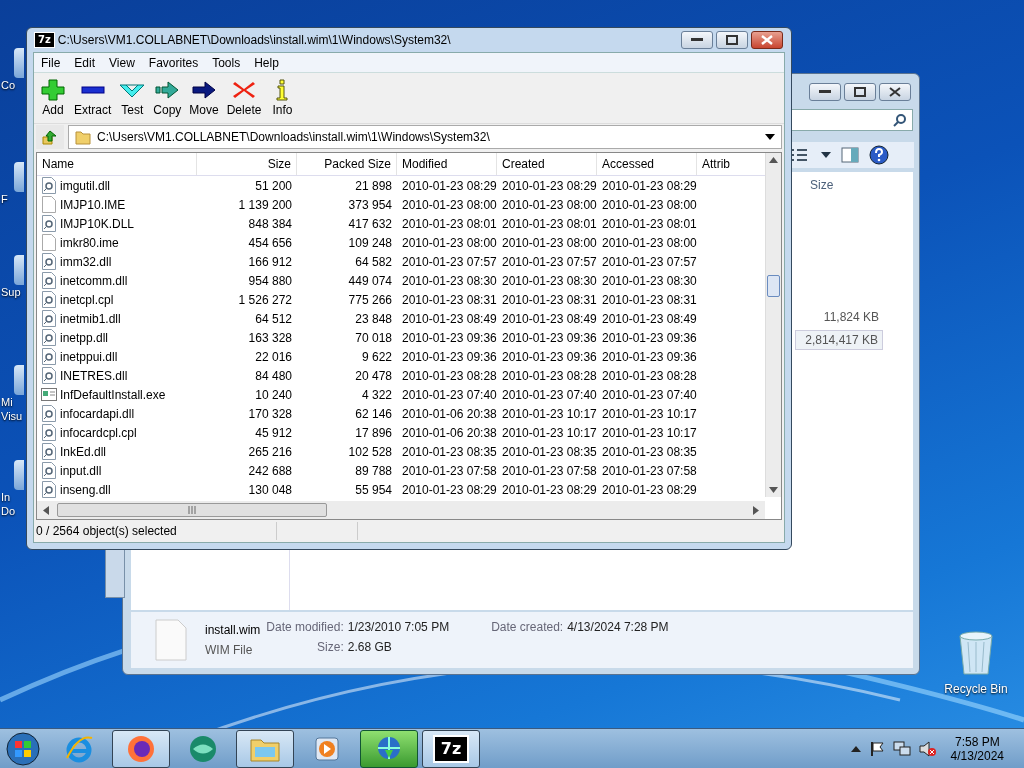 The width and height of the screenshot is (1024, 768). What do you see at coordinates (977, 756) in the screenshot?
I see `clock-date: 4/13/2024` at bounding box center [977, 756].